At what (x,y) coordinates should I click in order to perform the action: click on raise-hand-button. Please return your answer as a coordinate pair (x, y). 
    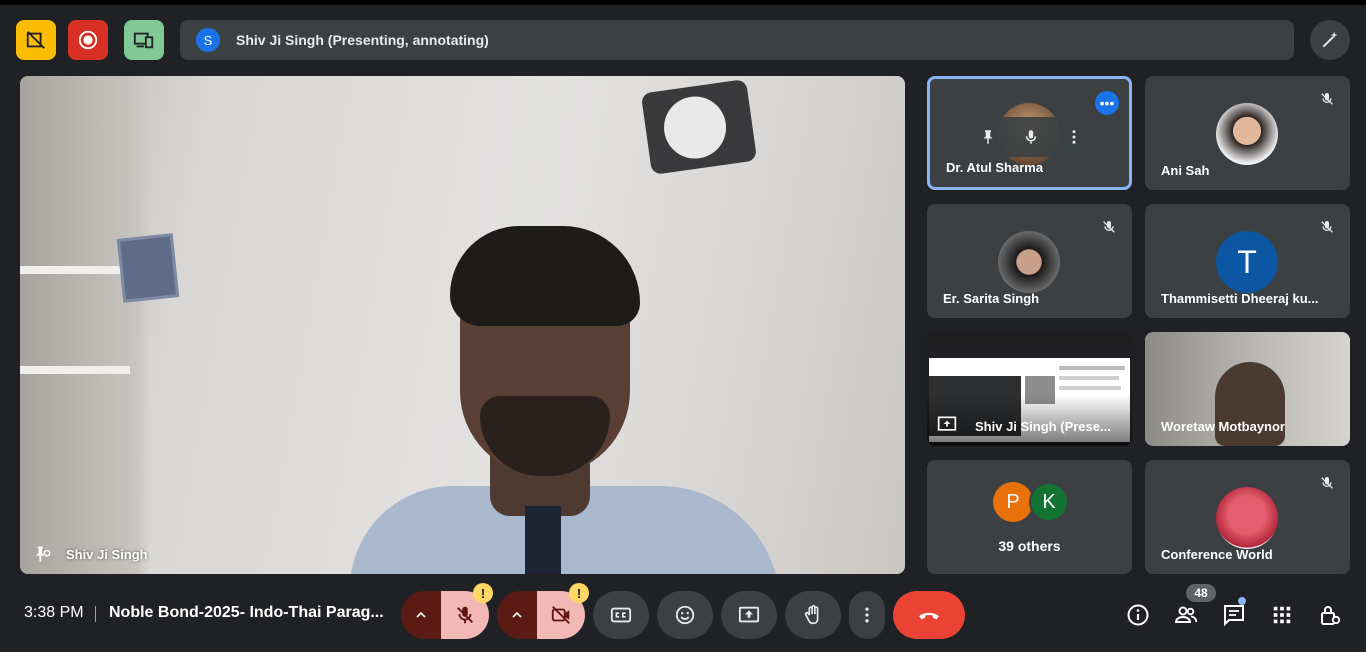
    Looking at the image, I should click on (813, 615).